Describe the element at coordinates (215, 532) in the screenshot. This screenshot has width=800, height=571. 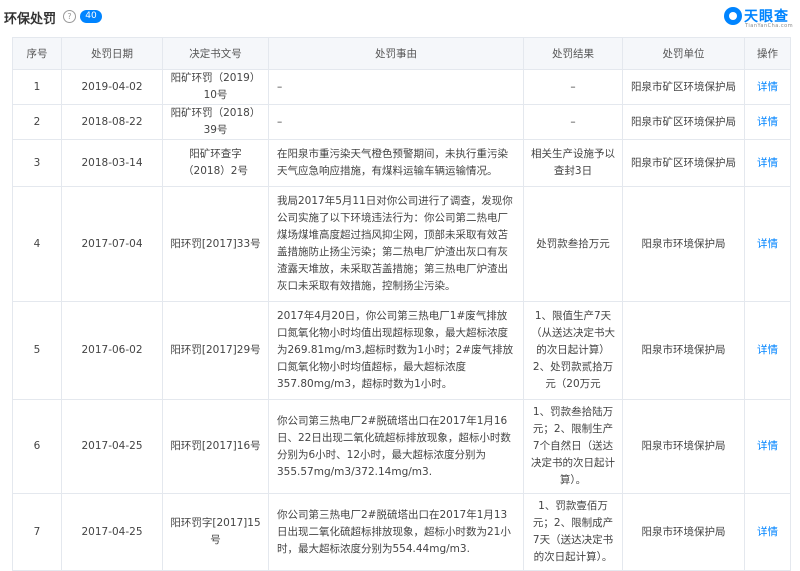
I see `cell-doc: 阳环罚字[2017]15号` at that location.